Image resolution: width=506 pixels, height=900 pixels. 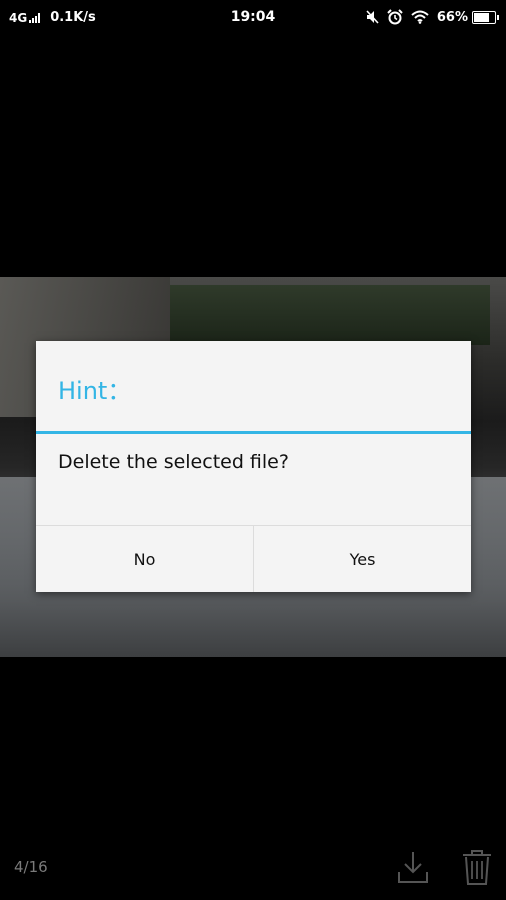 What do you see at coordinates (452, 17) in the screenshot?
I see `battery-percent: 66%` at bounding box center [452, 17].